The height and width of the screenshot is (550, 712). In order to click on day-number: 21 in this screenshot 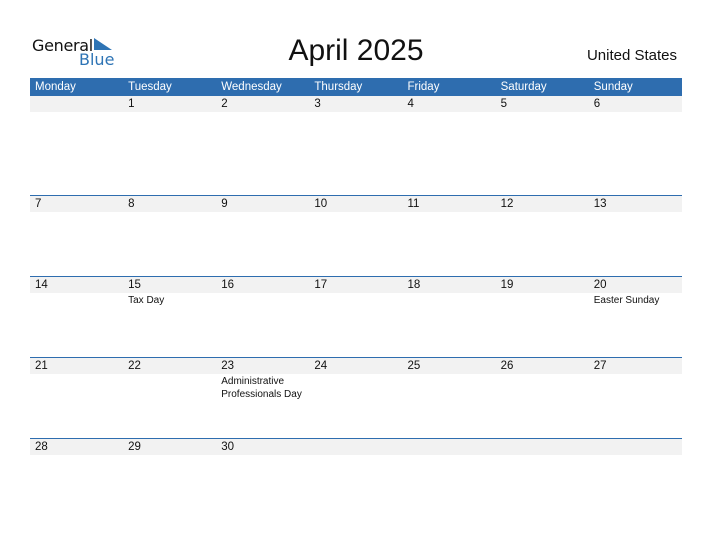, I will do `click(77, 366)`.